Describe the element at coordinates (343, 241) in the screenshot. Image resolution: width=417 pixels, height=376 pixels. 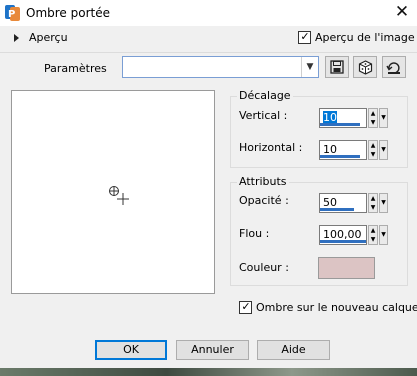
I see `blur-level-bar` at that location.